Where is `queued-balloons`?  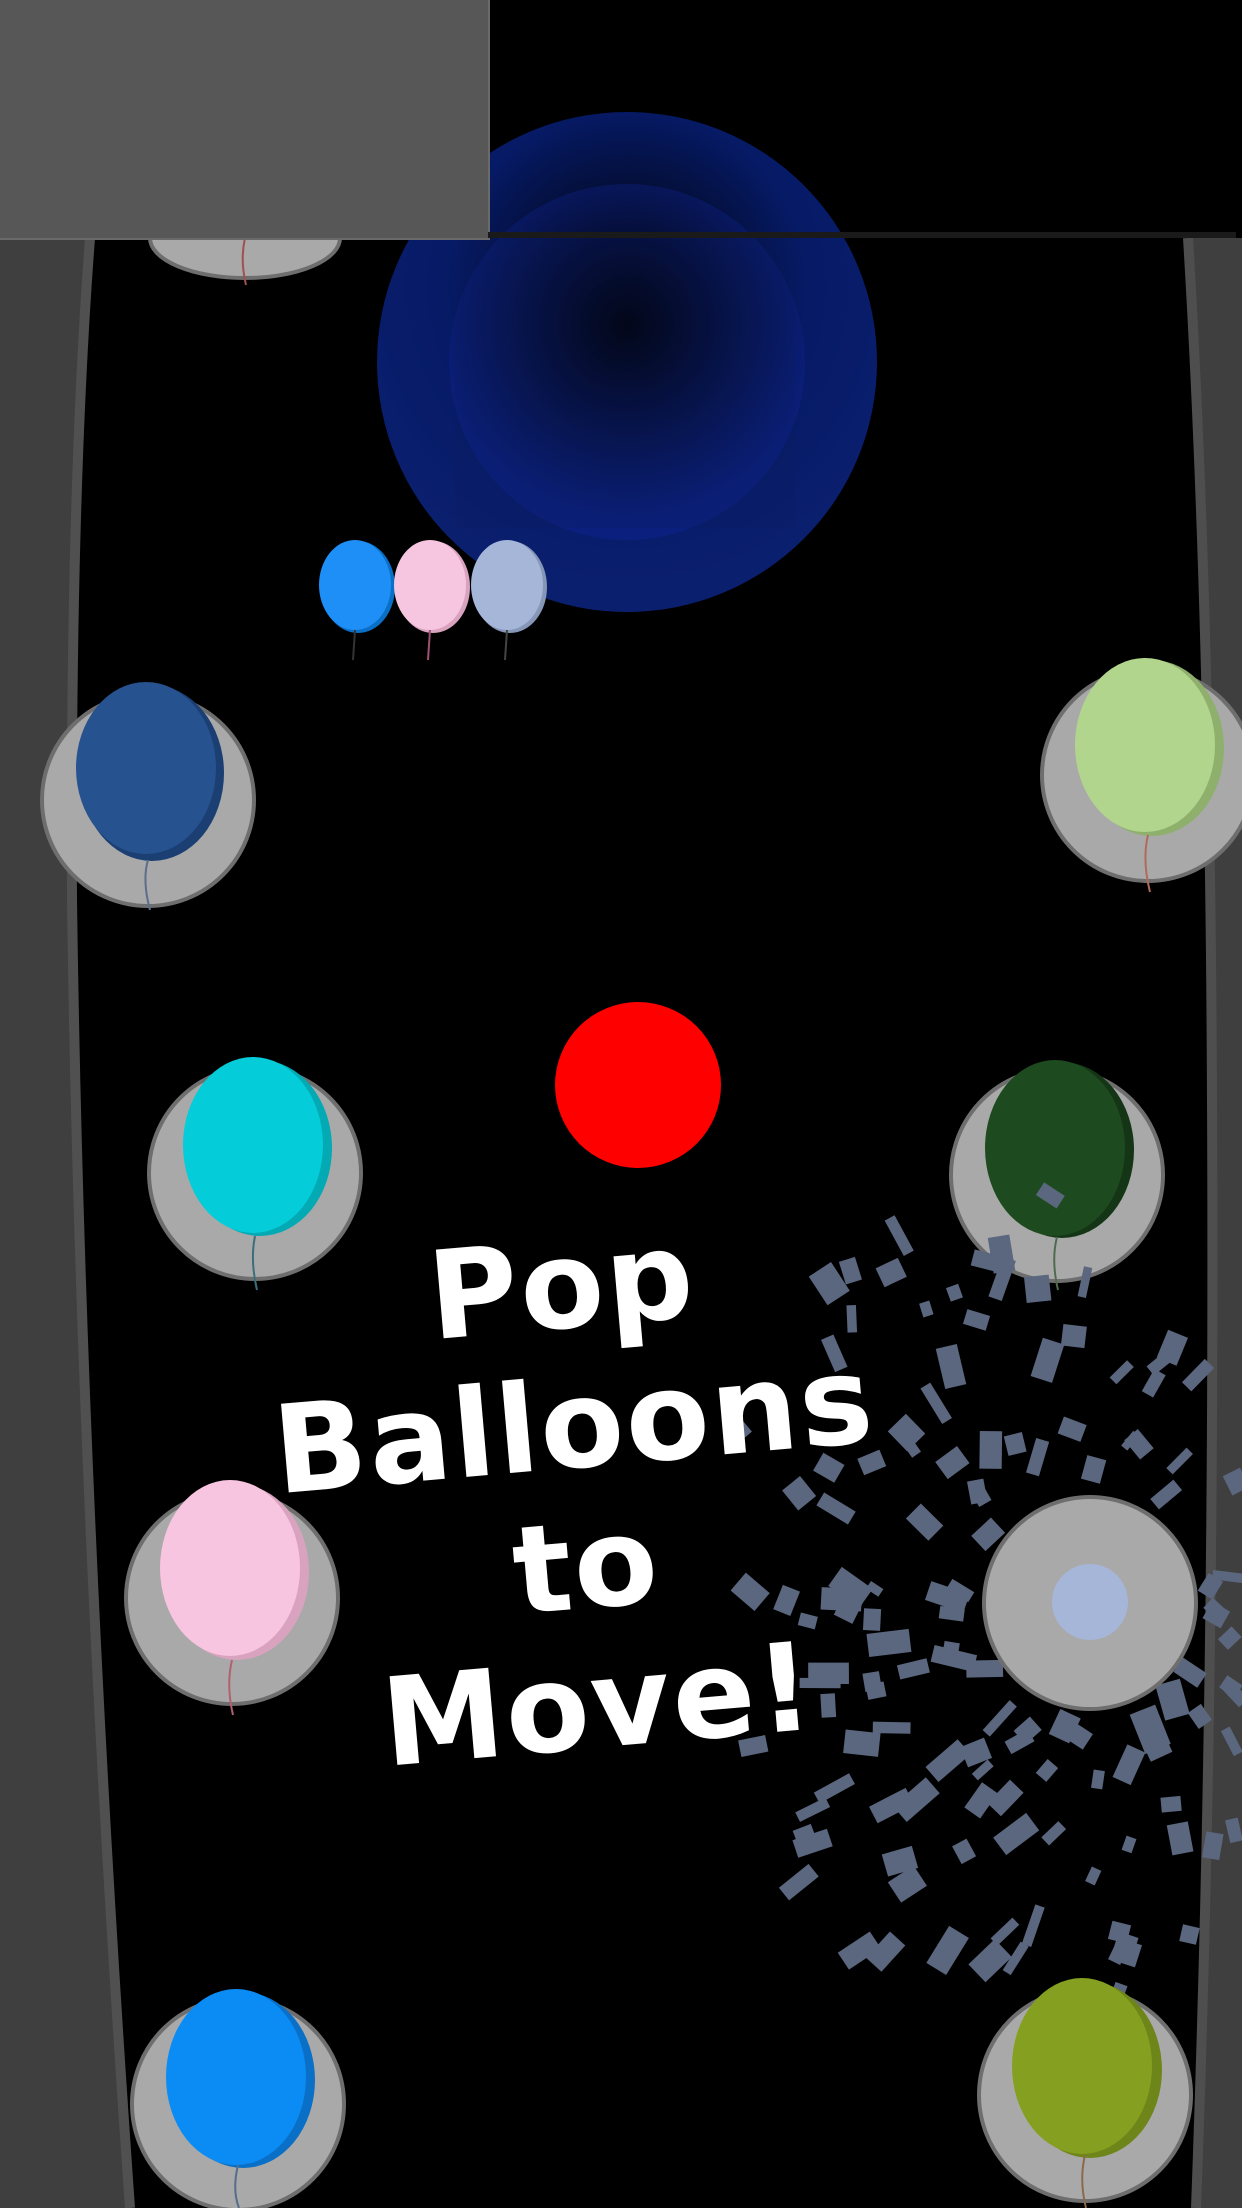 queued-balloons is located at coordinates (433, 600).